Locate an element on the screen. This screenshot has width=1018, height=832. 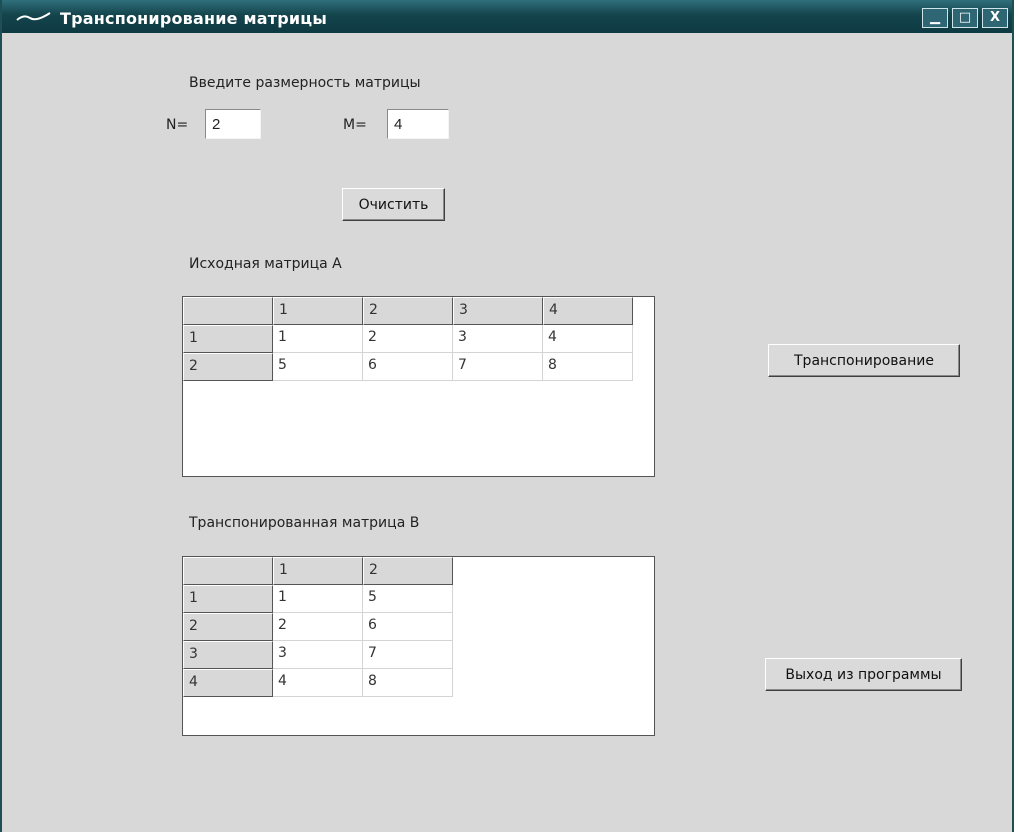
m-label: M= is located at coordinates (355, 125).